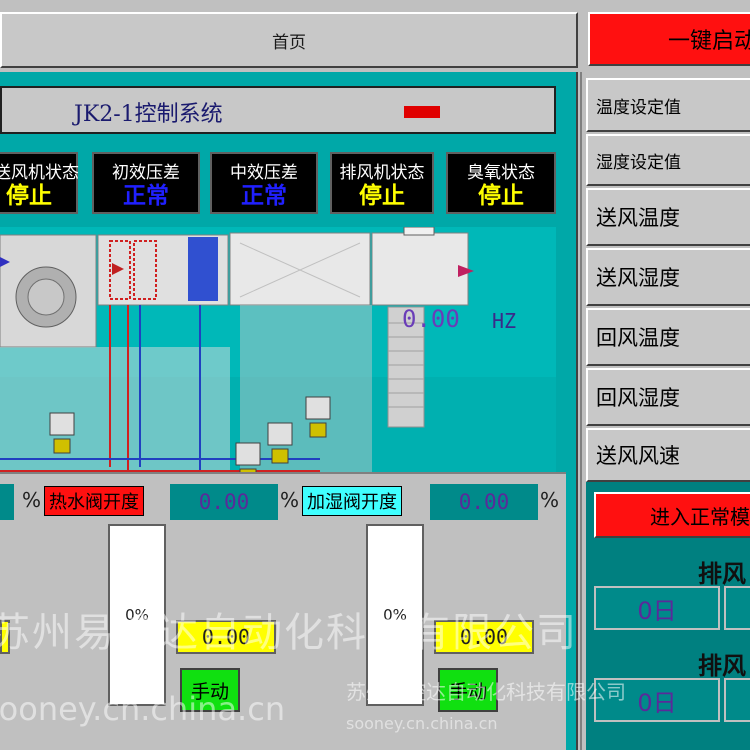 This screenshot has width=750, height=750. What do you see at coordinates (484, 502) in the screenshot?
I see `humidify-valve-value: 0.00` at bounding box center [484, 502].